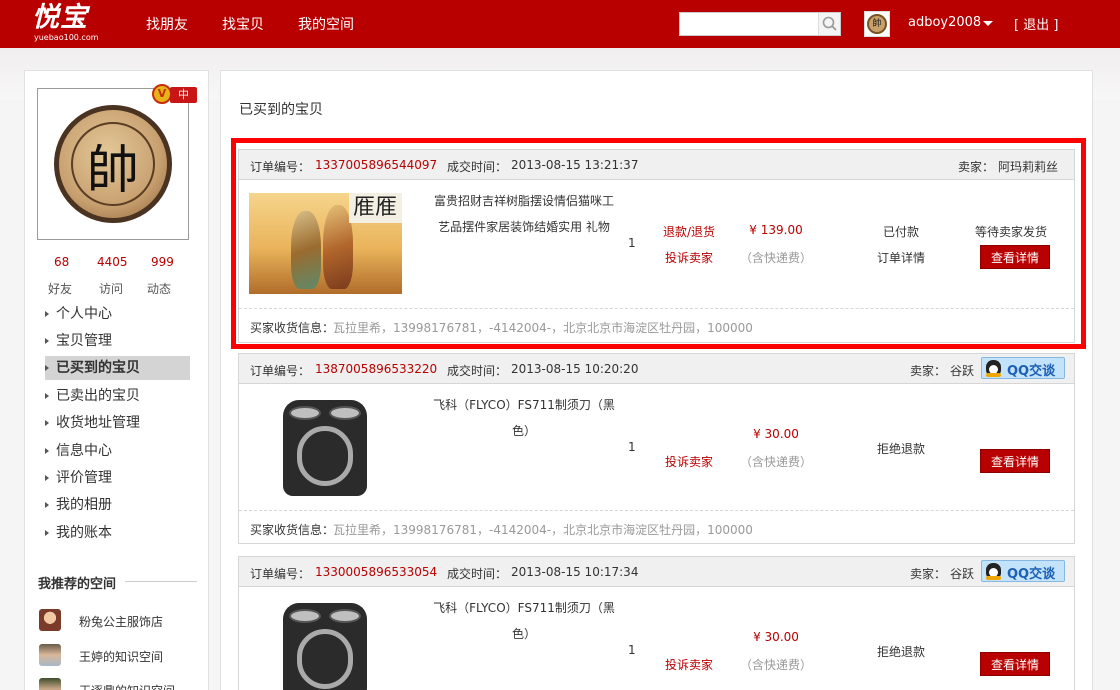 Image resolution: width=1120 pixels, height=690 pixels. Describe the element at coordinates (84, 533) in the screenshot. I see `sidebar-item-label: 我的账本` at that location.